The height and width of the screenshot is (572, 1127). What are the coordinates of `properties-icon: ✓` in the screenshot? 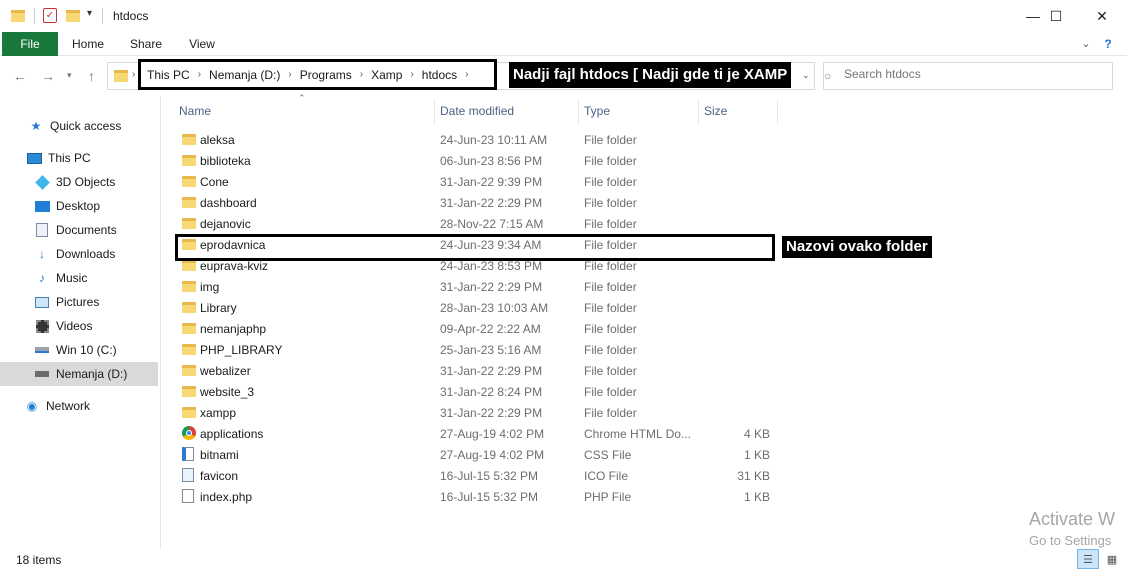 It's located at (50, 15).